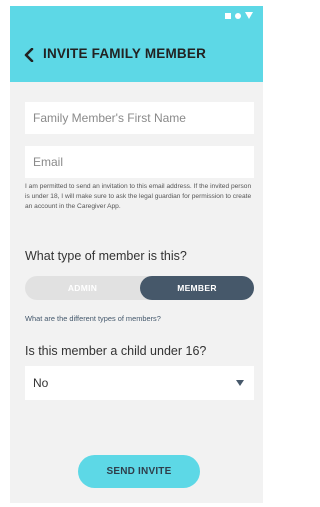 The height and width of the screenshot is (507, 320). I want to click on email-input, so click(143, 162).